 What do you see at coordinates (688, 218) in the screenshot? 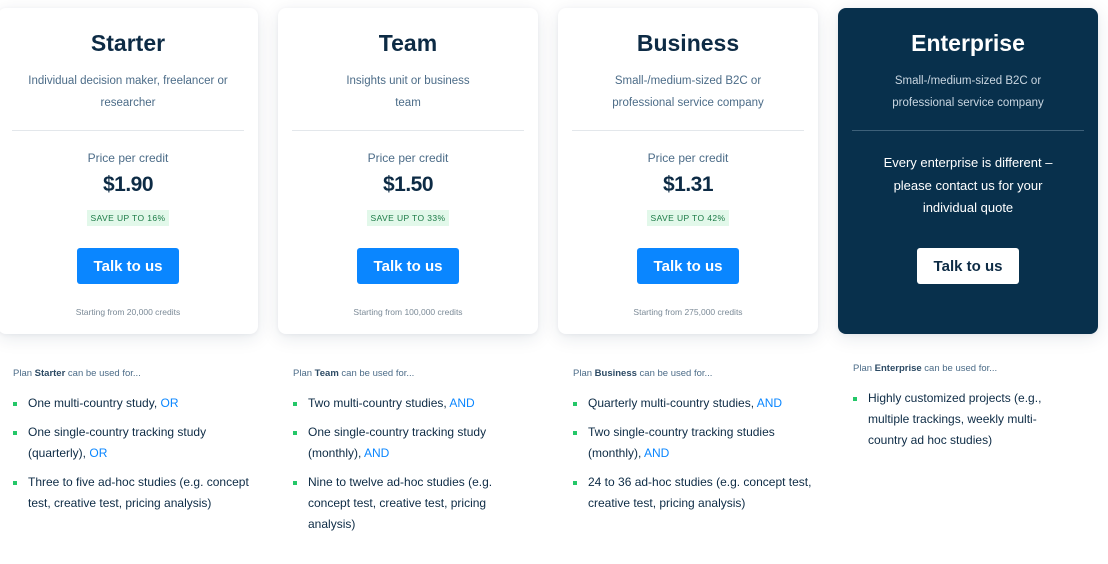
I see `savings-badge: SAVE UP TO 42%` at bounding box center [688, 218].